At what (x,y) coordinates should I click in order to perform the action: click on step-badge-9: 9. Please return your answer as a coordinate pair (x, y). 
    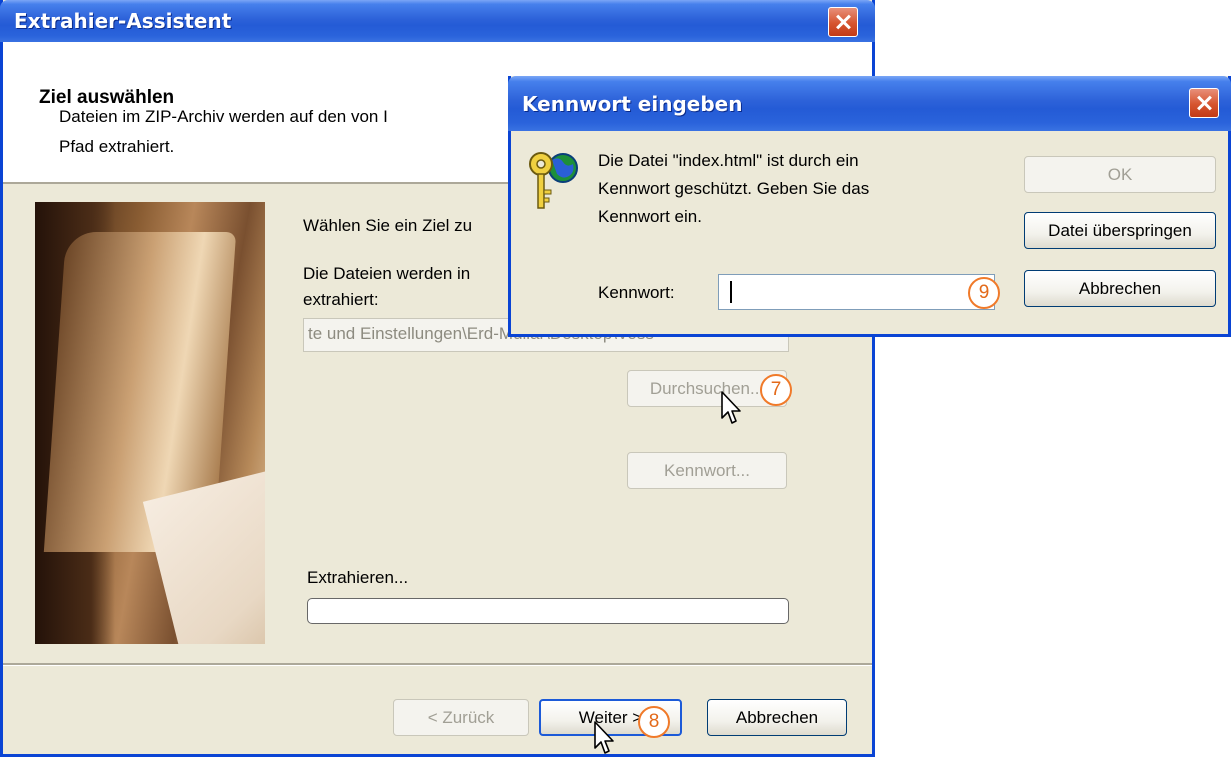
    Looking at the image, I should click on (984, 293).